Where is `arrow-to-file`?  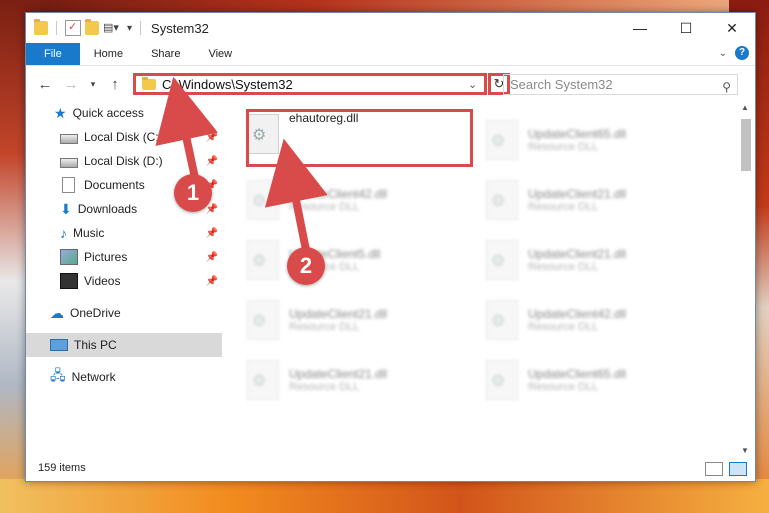 arrow-to-file is located at coordinates (296, 194).